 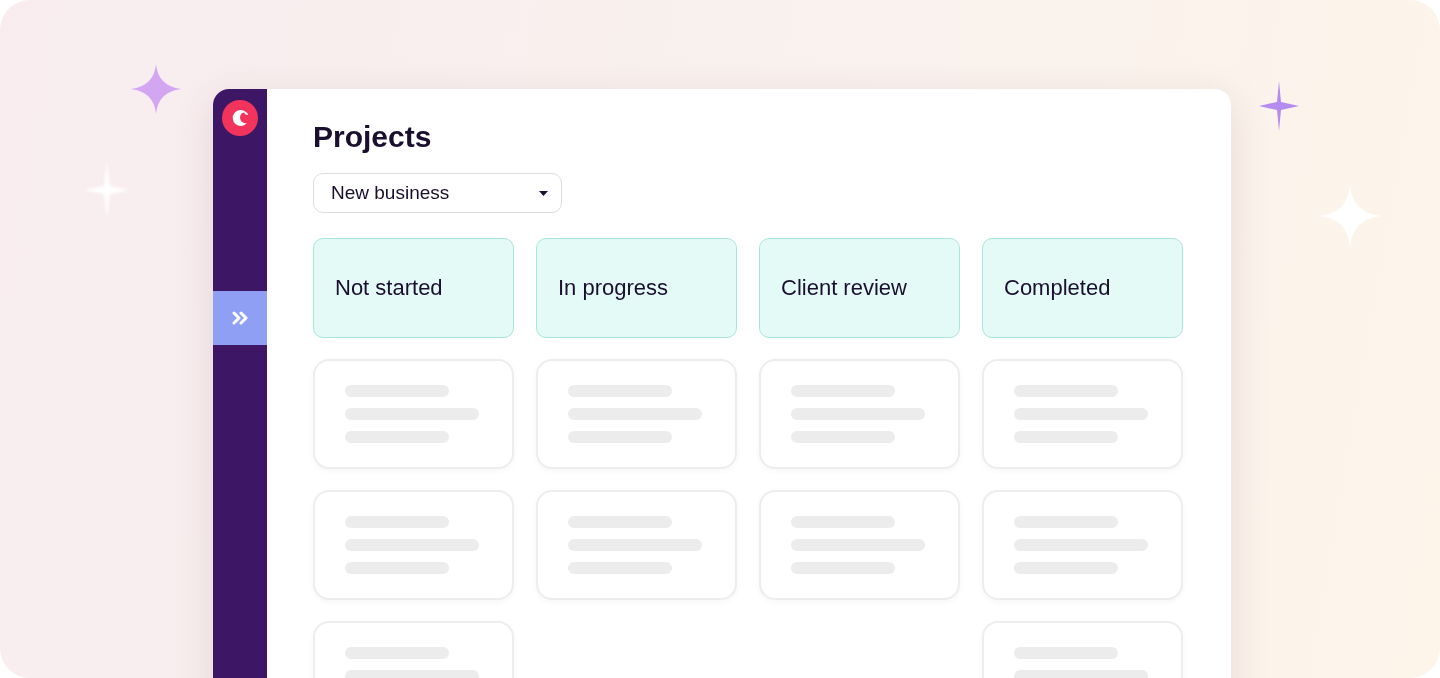 What do you see at coordinates (156, 89) in the screenshot?
I see `sparkle-icon` at bounding box center [156, 89].